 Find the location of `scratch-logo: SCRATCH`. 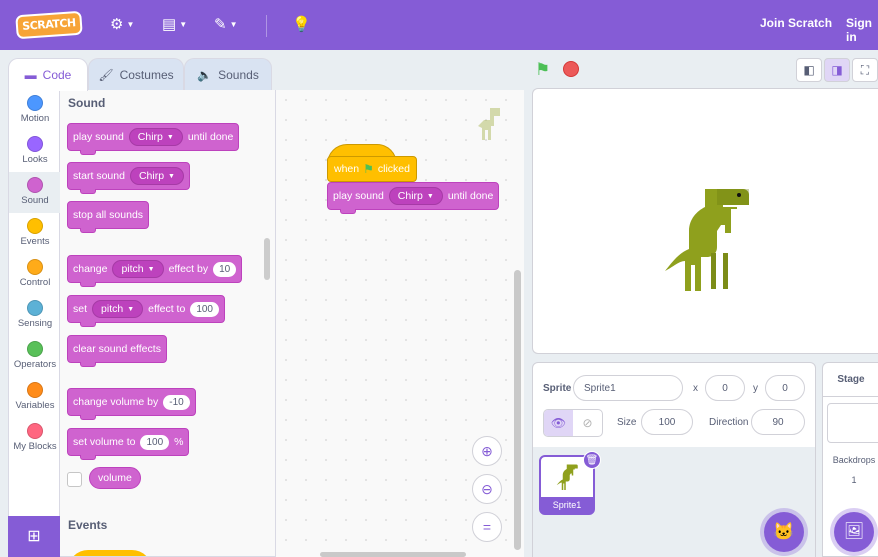

scratch-logo: SCRATCH is located at coordinates (49, 25).